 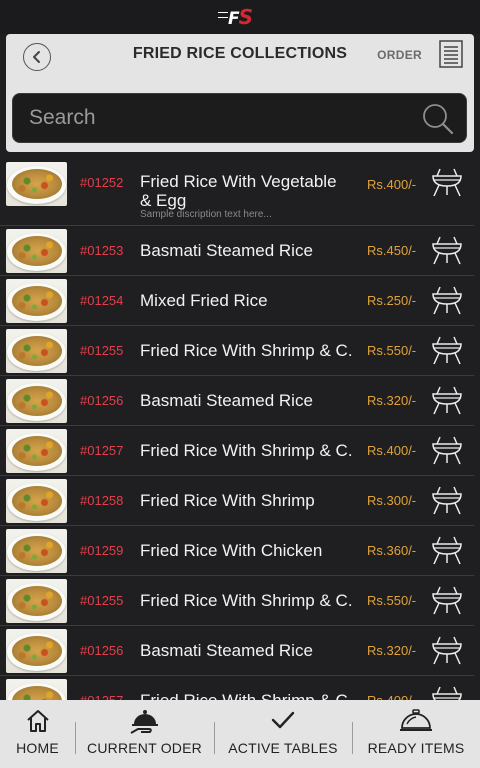 I want to click on item-name: Fried Rice With Vegetable & Egg, so click(x=238, y=191).